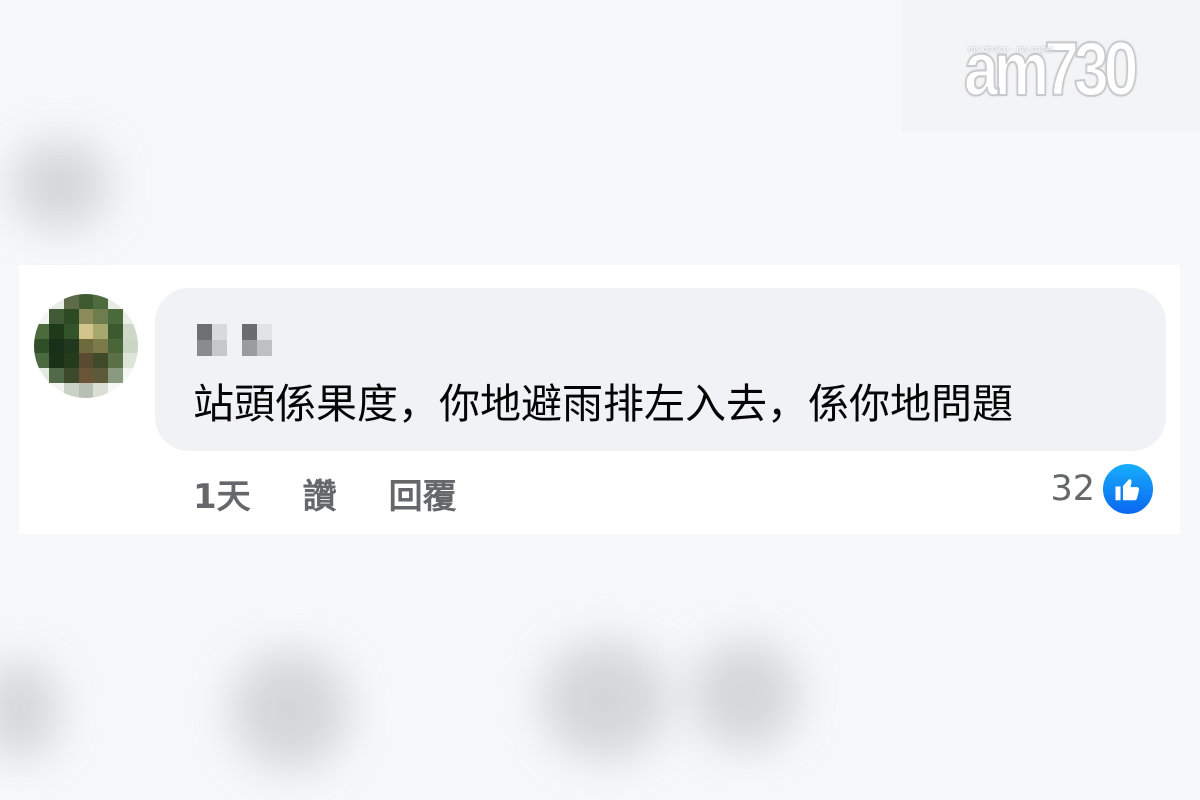  I want to click on reaction-summary: 32, so click(1102, 489).